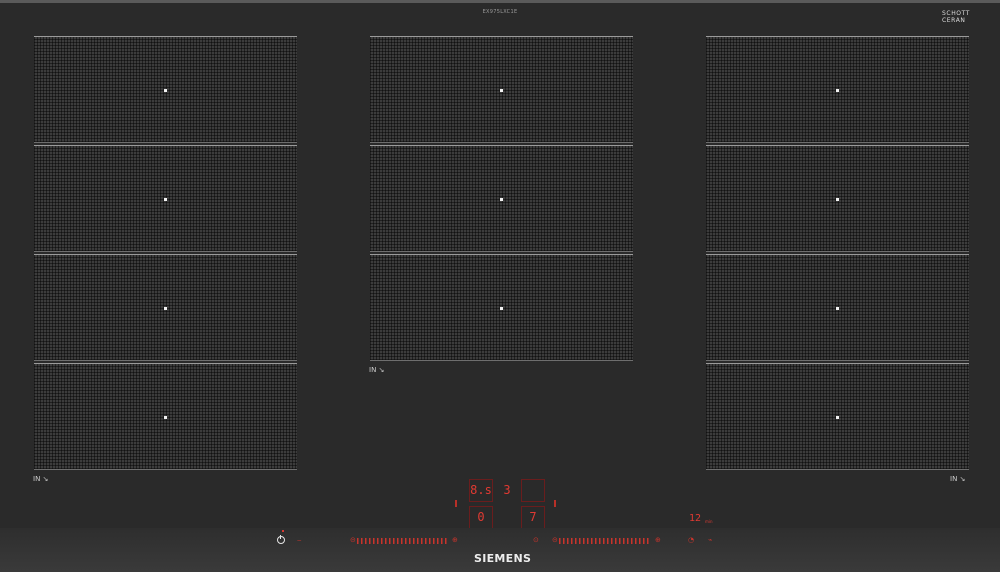 The image size is (1000, 572). I want to click on center-flex-indicator: IN ↘, so click(376, 370).